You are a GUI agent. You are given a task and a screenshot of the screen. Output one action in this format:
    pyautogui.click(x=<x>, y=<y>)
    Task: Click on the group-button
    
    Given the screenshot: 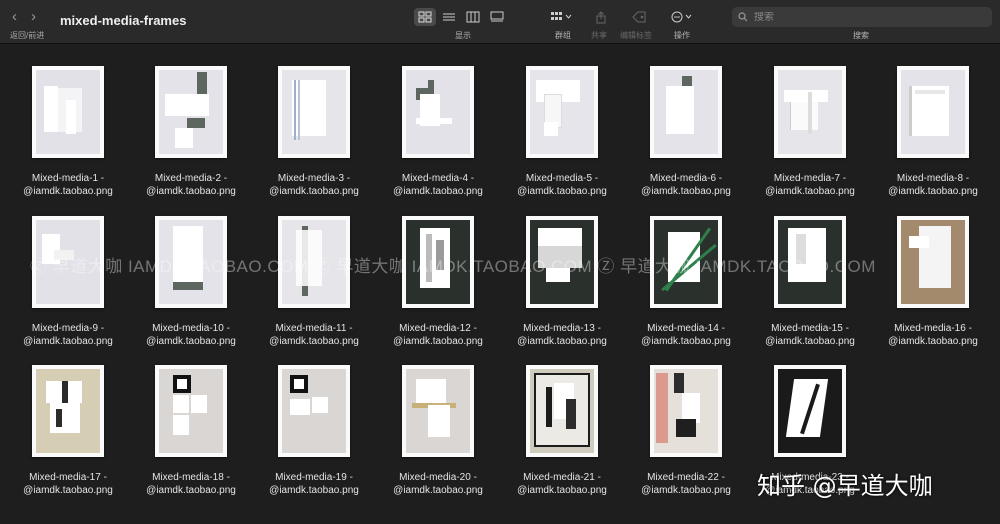 What is the action you would take?
    pyautogui.click(x=561, y=17)
    